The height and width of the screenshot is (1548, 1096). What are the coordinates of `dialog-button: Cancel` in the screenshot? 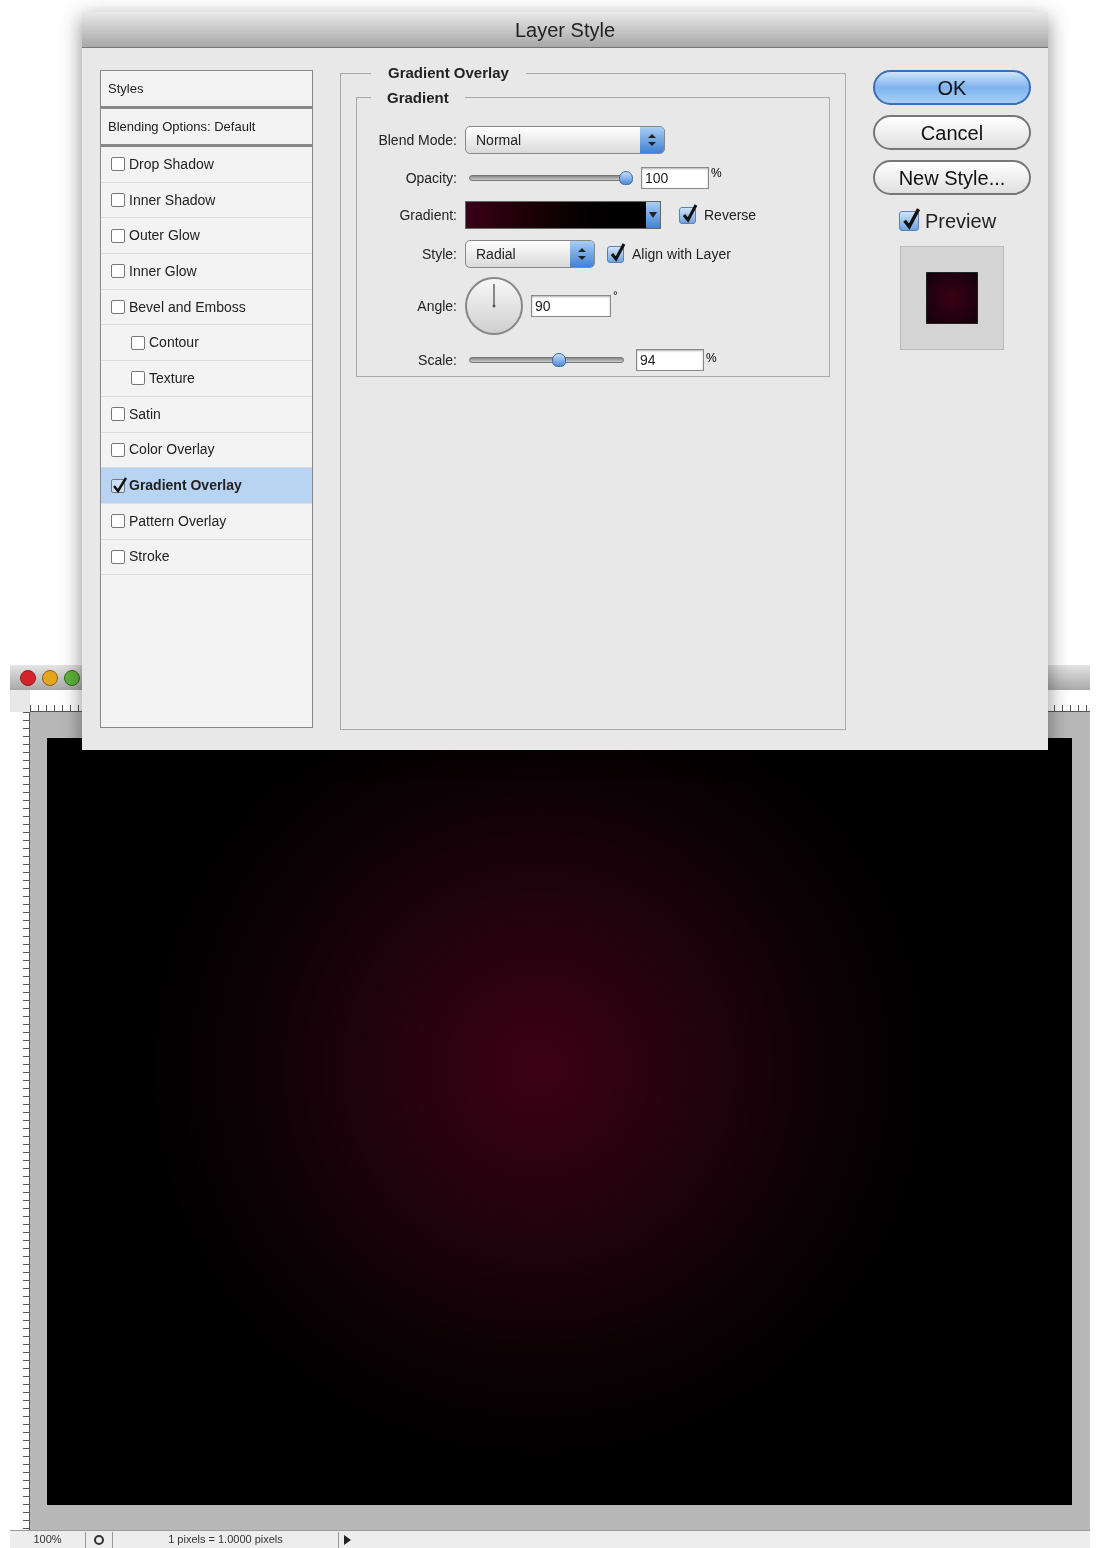 It's located at (952, 132).